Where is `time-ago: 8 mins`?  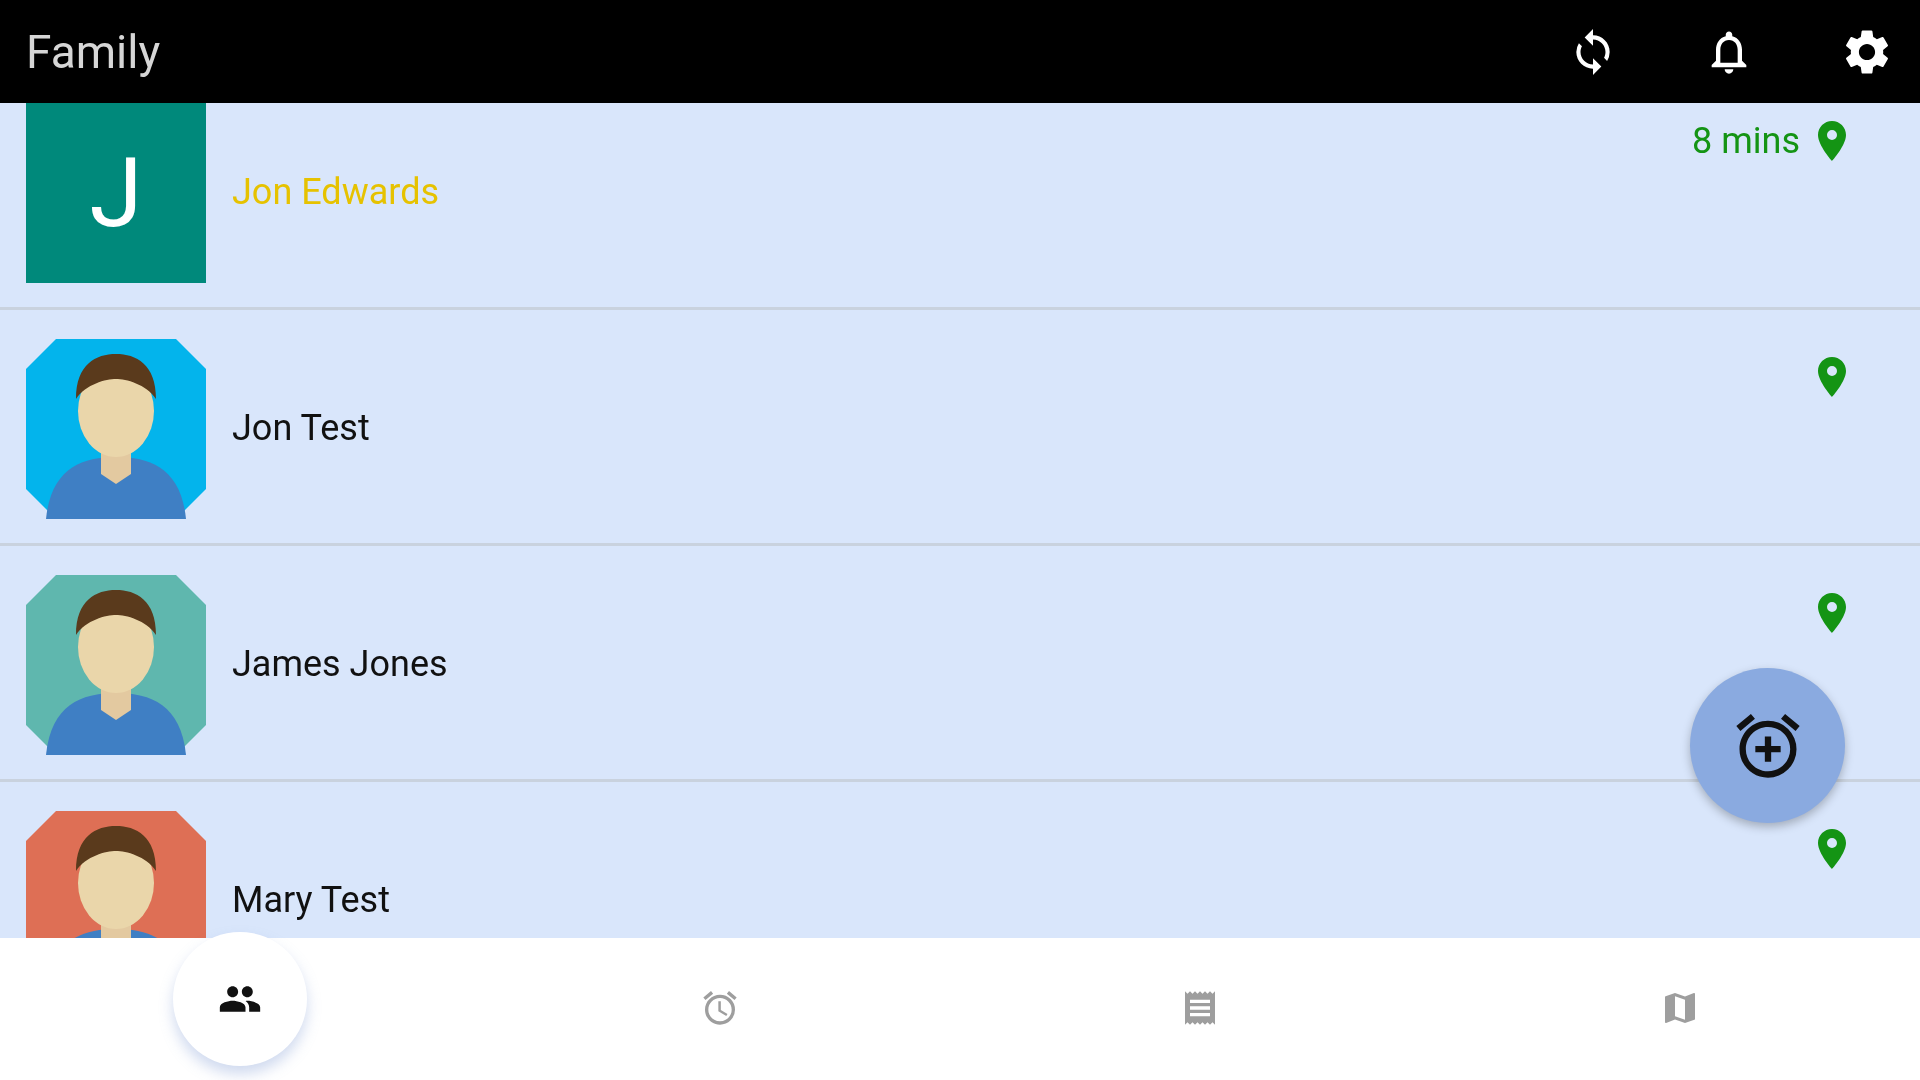
time-ago: 8 mins is located at coordinates (1746, 141).